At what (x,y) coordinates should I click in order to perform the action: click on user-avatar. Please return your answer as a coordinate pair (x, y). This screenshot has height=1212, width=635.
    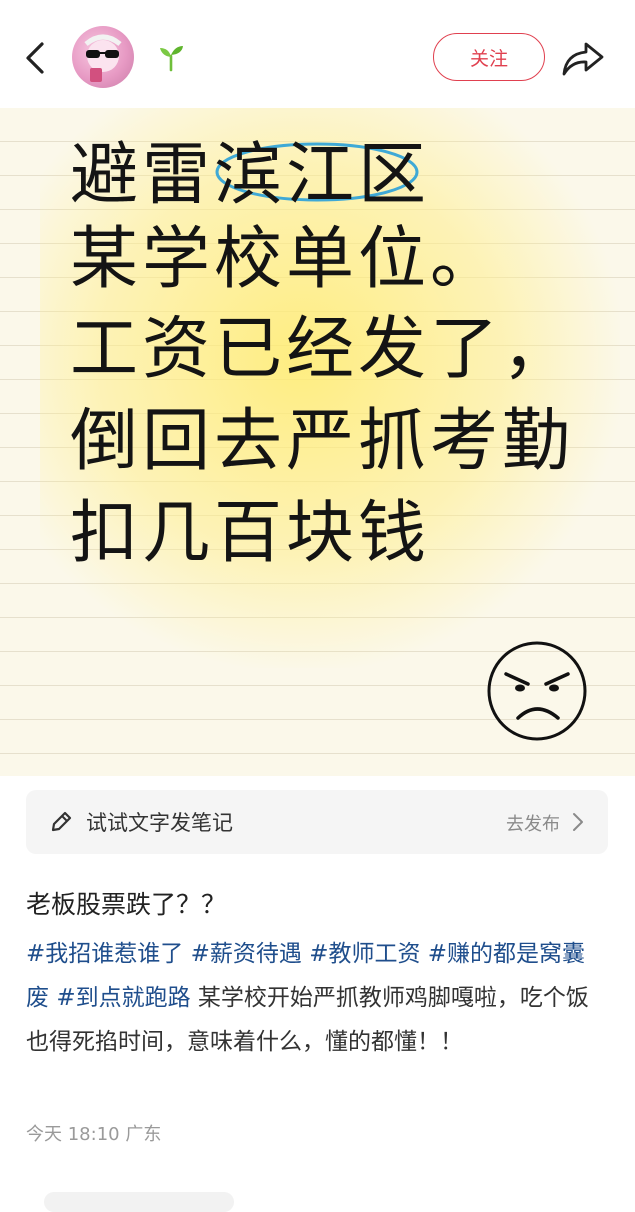
    Looking at the image, I should click on (103, 57).